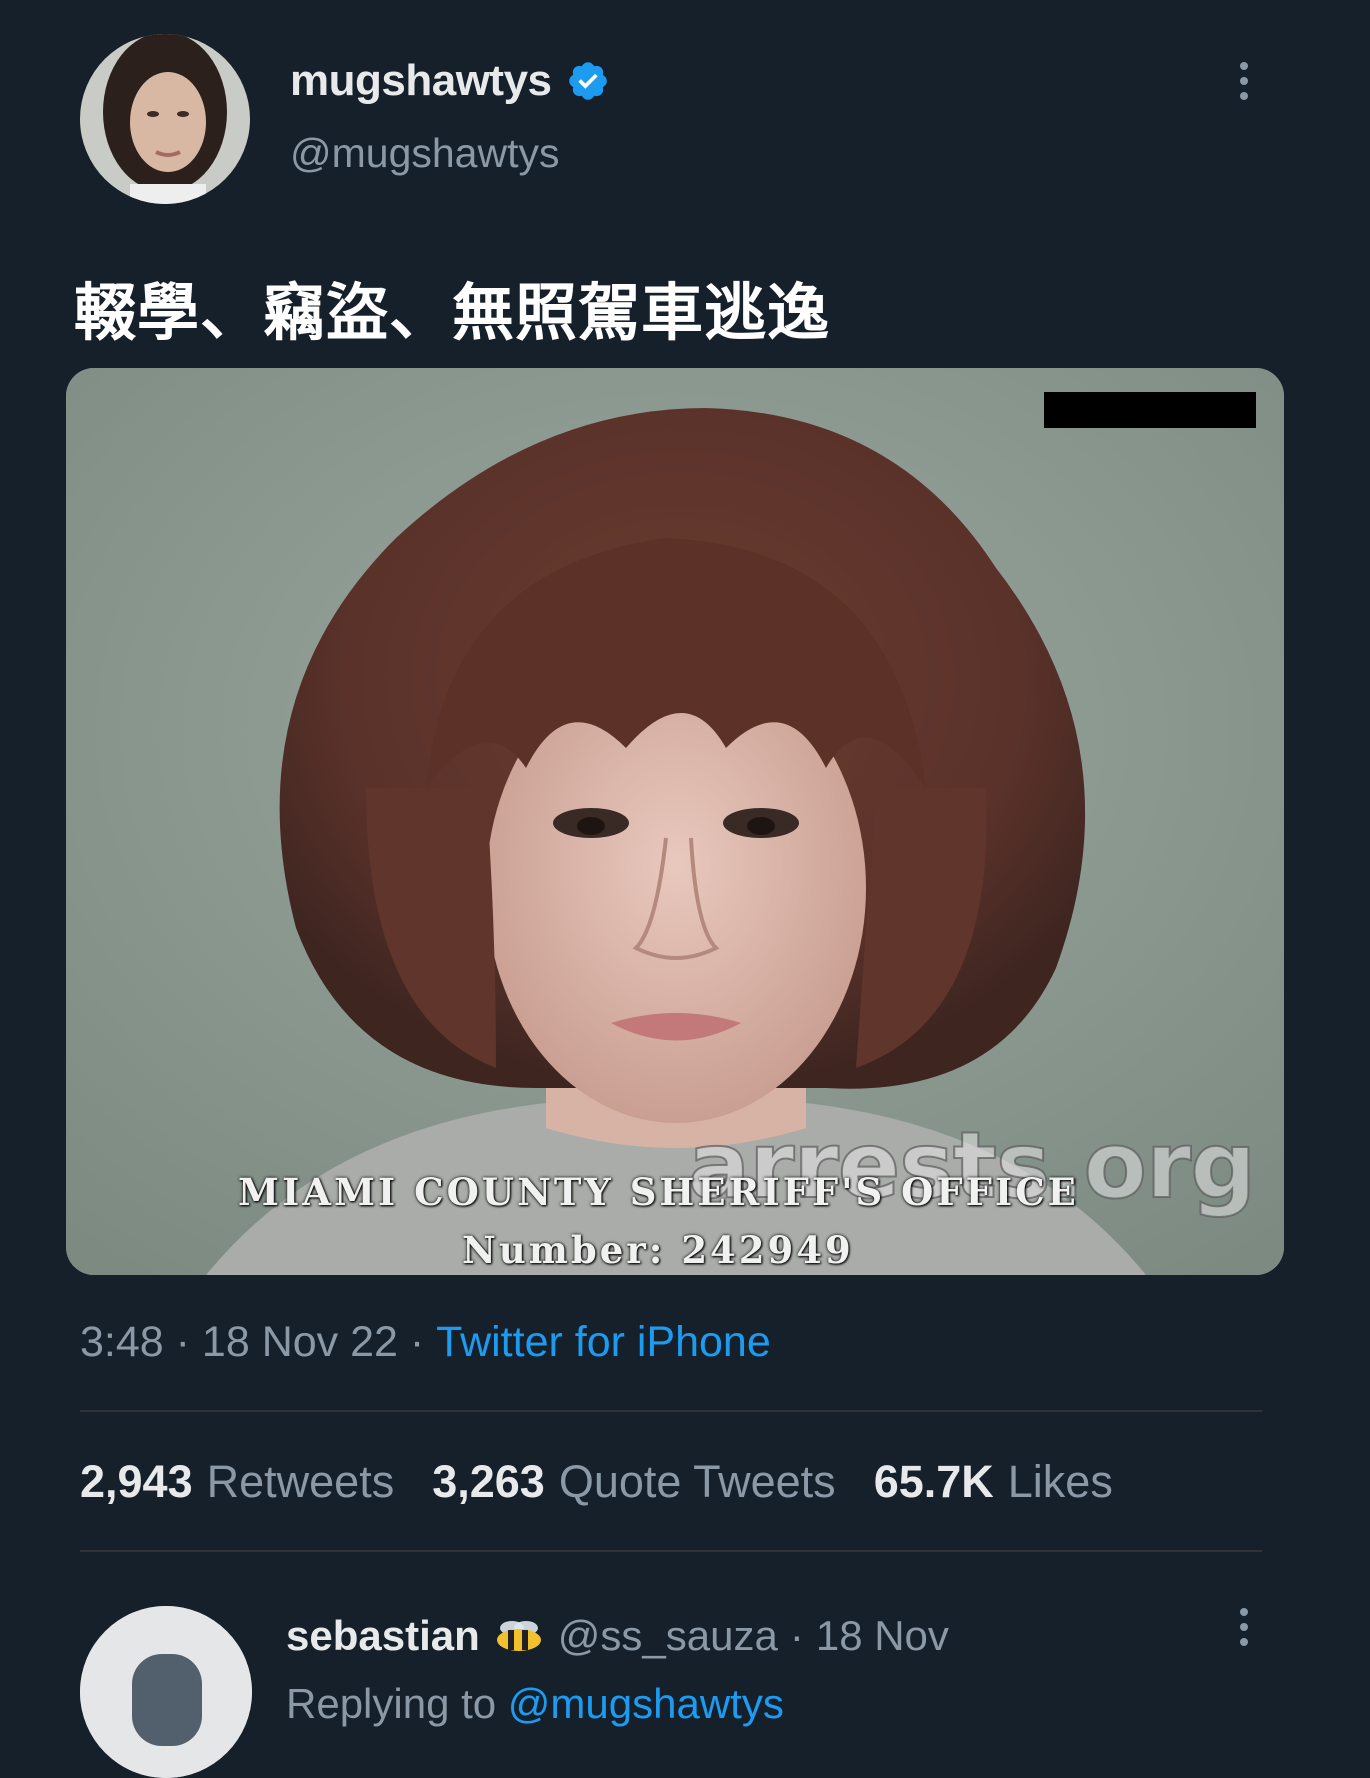  What do you see at coordinates (383, 1636) in the screenshot?
I see `reply-author-name: sebastian` at bounding box center [383, 1636].